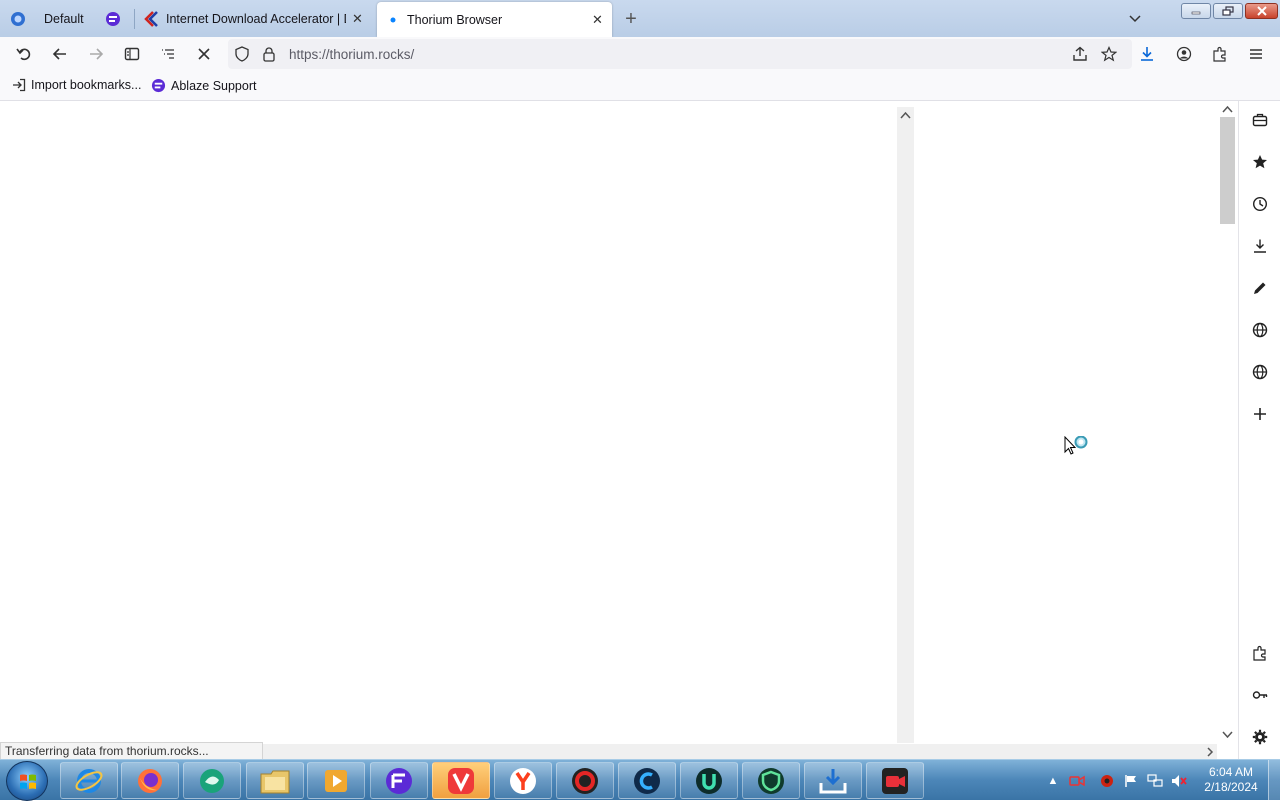  I want to click on navigation-toolbar: https://thorium.rocks/, so click(640, 54).